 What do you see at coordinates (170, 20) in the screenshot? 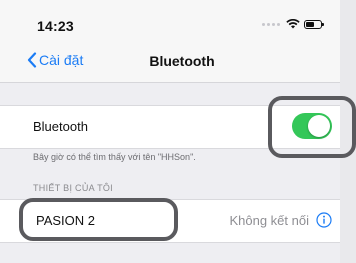
I see `status-bar: 14:23` at bounding box center [170, 20].